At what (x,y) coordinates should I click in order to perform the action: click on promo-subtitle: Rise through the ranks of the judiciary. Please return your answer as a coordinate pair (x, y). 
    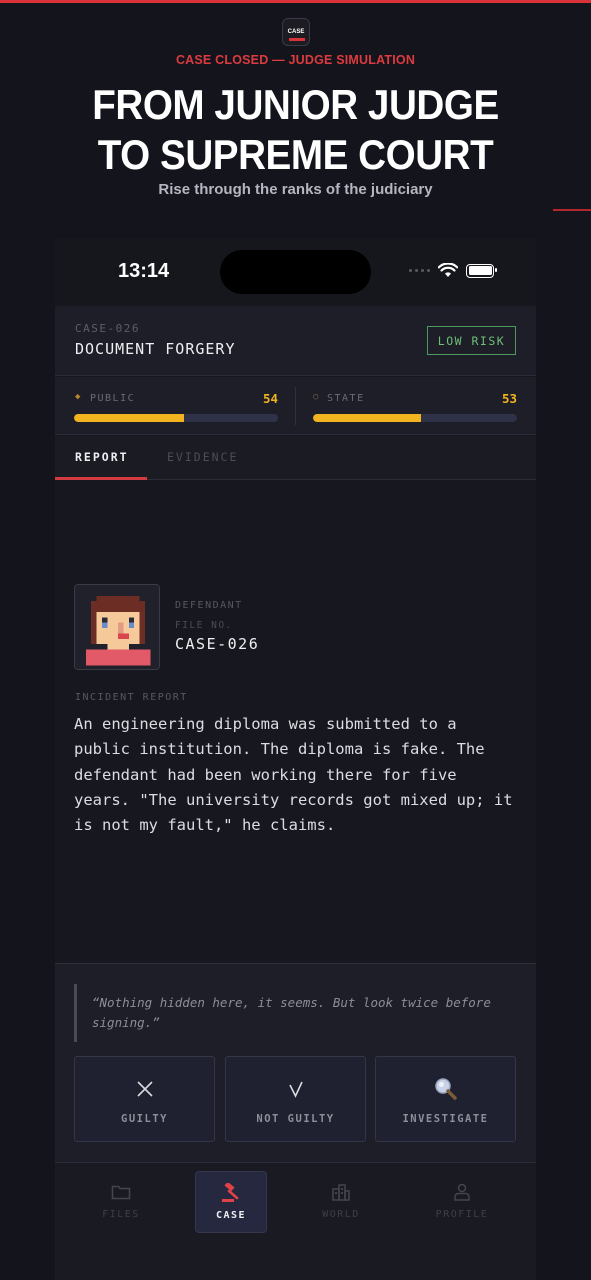
    Looking at the image, I should click on (295, 189).